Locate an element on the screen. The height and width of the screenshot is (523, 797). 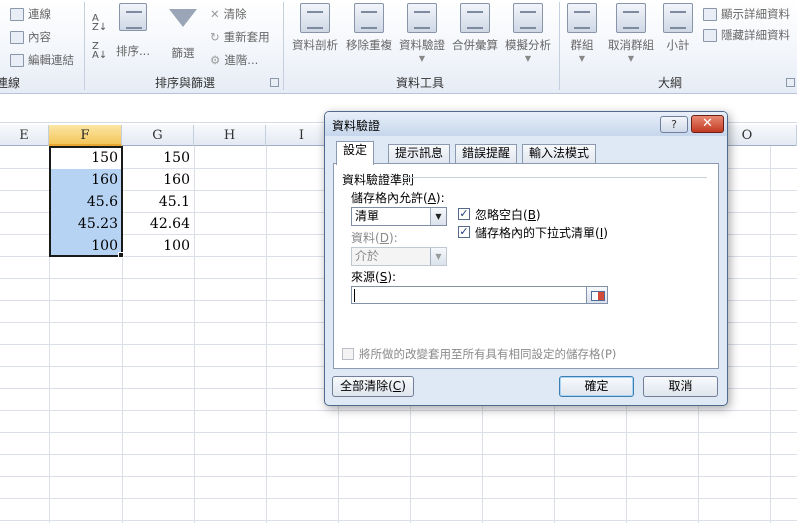
clear-all-button: 全部清除(C) is located at coordinates (373, 386).